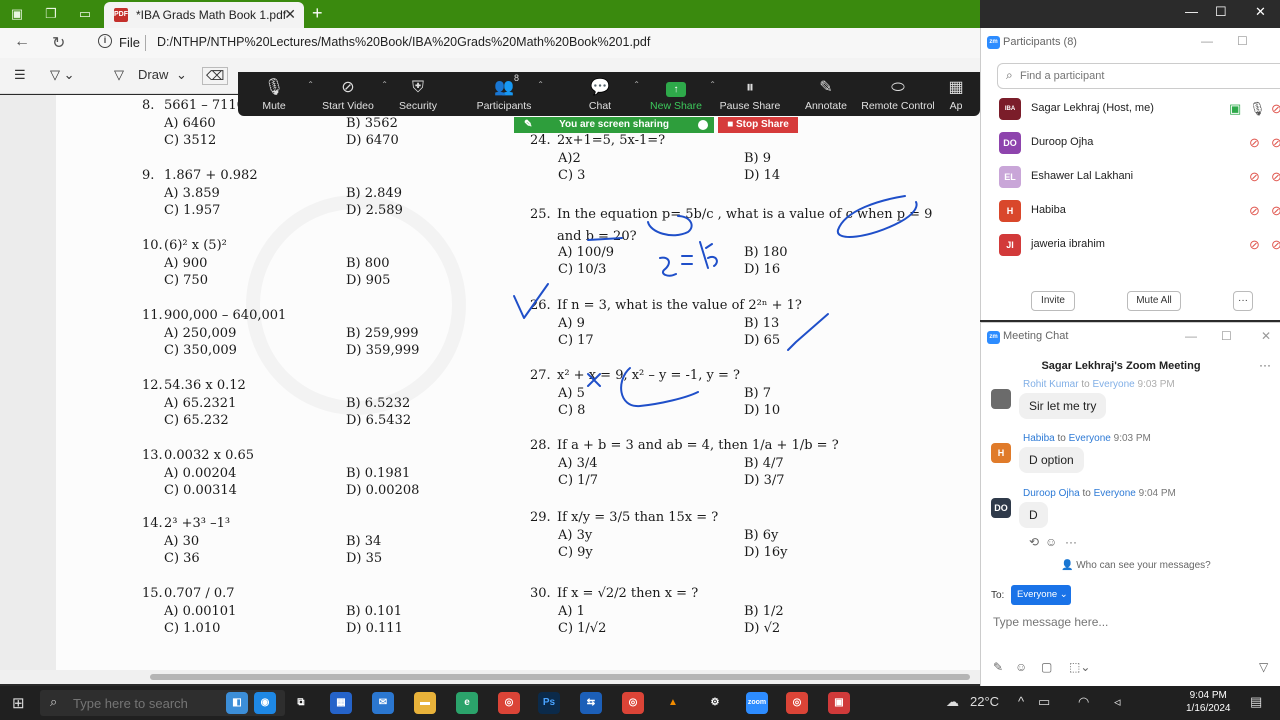 This screenshot has width=1280, height=720. What do you see at coordinates (200, 350) in the screenshot?
I see `option-c: C) 350,009` at bounding box center [200, 350].